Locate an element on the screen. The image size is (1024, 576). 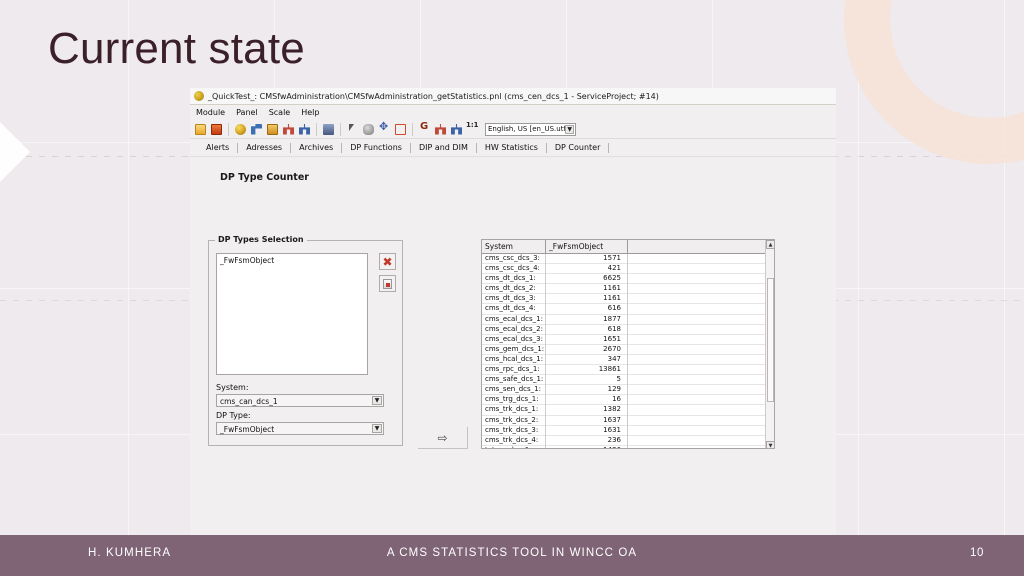
column-header-system: System is located at coordinates (514, 247).